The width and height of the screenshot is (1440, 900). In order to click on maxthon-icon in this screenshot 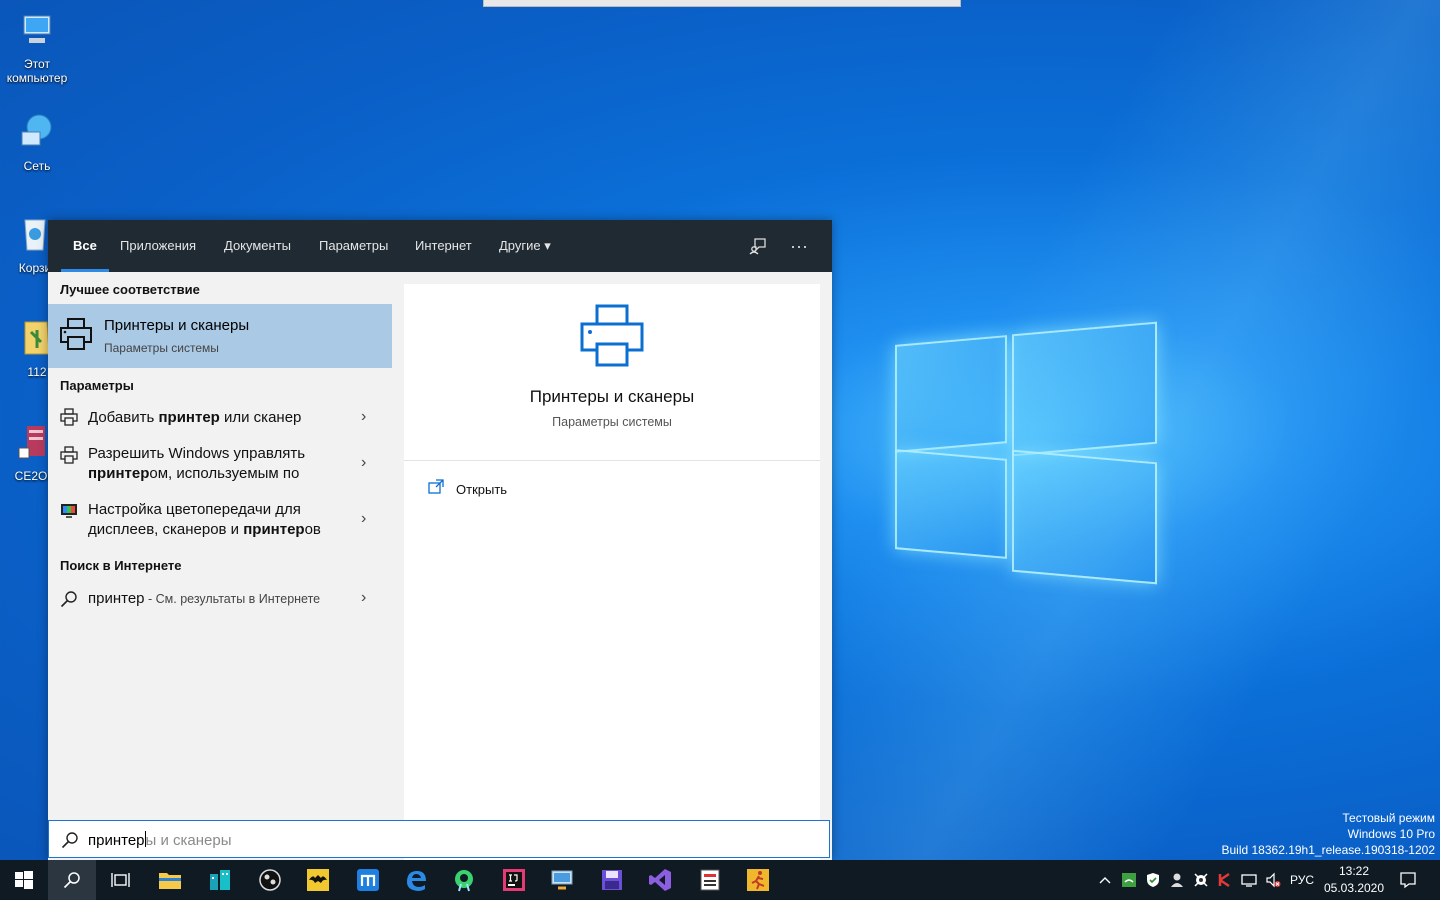, I will do `click(368, 880)`.